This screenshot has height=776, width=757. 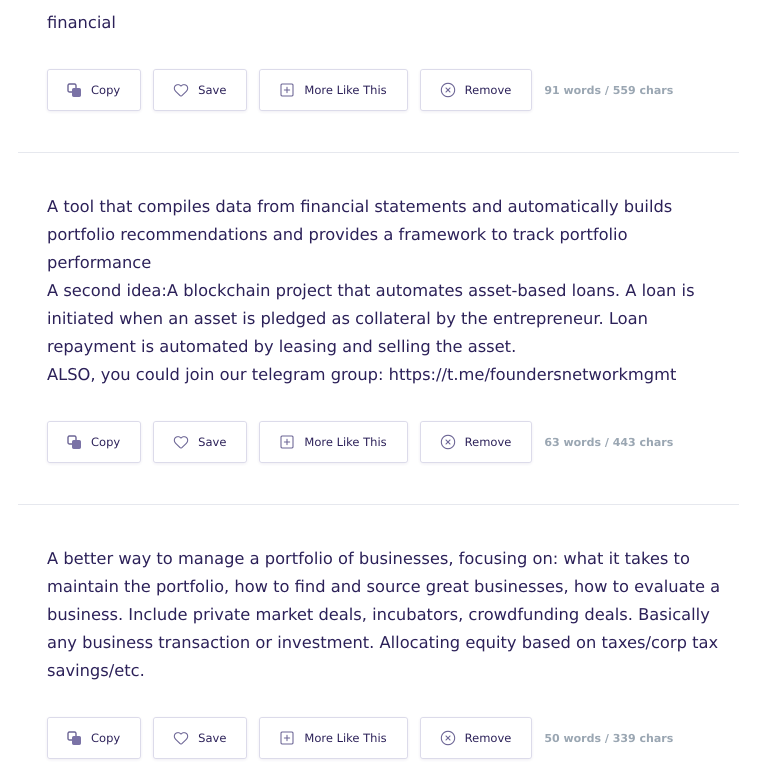 What do you see at coordinates (609, 90) in the screenshot?
I see `word-count: 91 words / 559 chars` at bounding box center [609, 90].